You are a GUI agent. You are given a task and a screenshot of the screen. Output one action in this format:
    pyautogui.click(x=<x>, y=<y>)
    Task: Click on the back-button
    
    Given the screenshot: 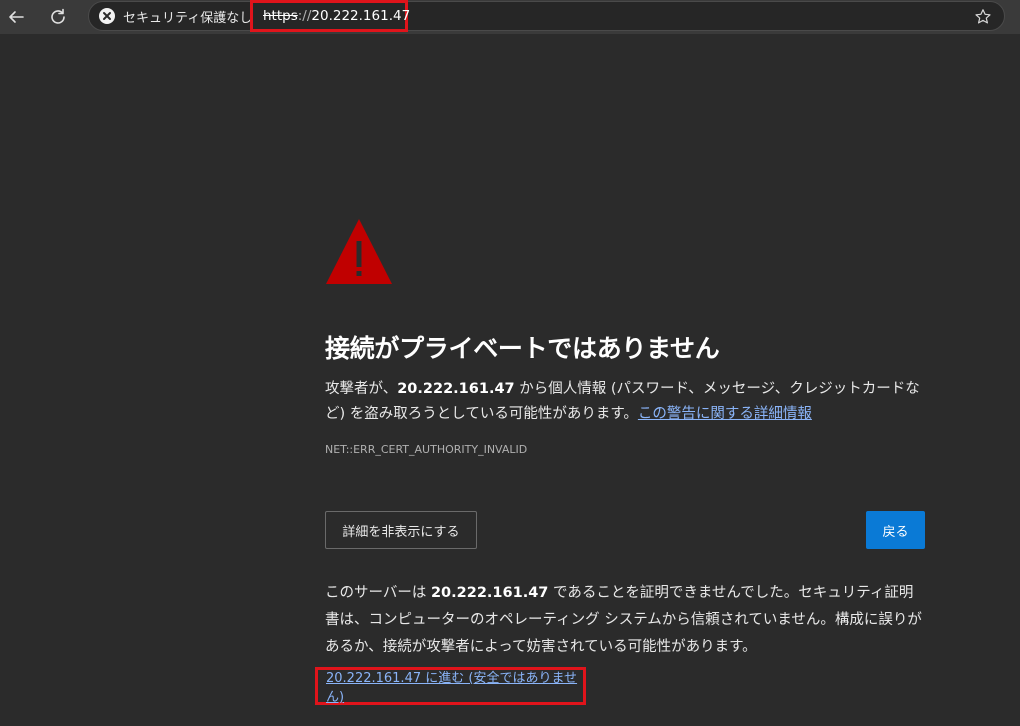 What is the action you would take?
    pyautogui.click(x=16, y=17)
    